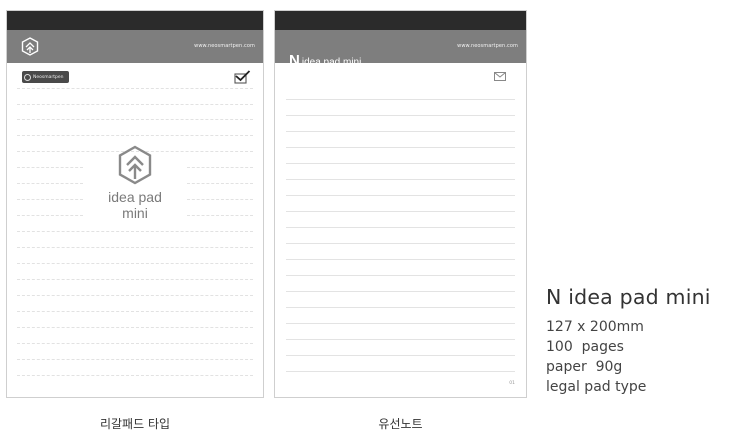 The width and height of the screenshot is (731, 445). I want to click on logo-text: idea pad mini, so click(135, 205).